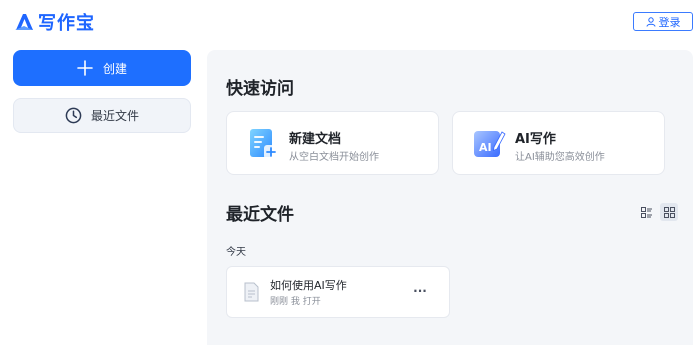  What do you see at coordinates (114, 68) in the screenshot?
I see `create-label: 创建` at bounding box center [114, 68].